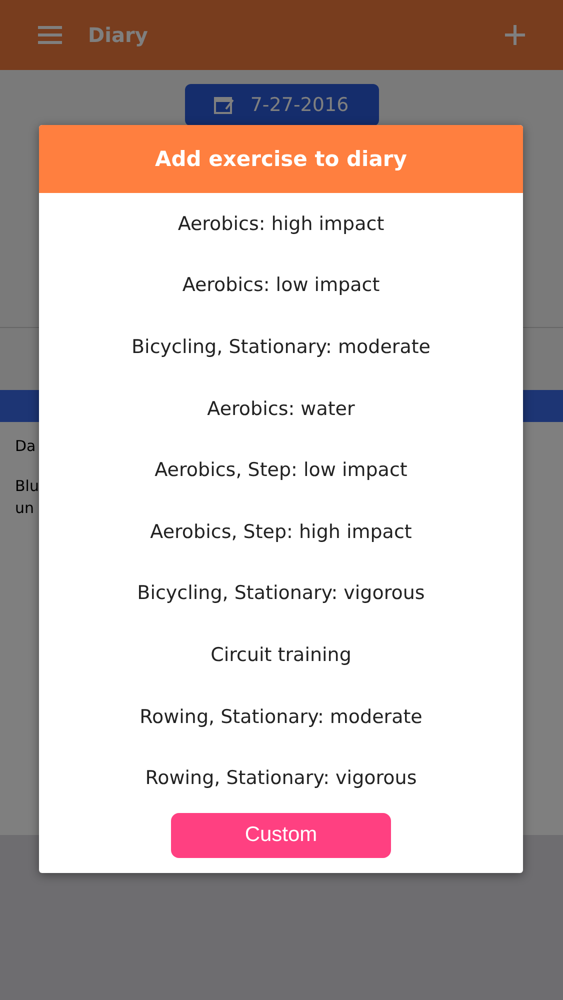 Image resolution: width=563 pixels, height=1000 pixels. What do you see at coordinates (281, 593) in the screenshot?
I see `exercise-option: Bicycling, Stationary: vigorous` at bounding box center [281, 593].